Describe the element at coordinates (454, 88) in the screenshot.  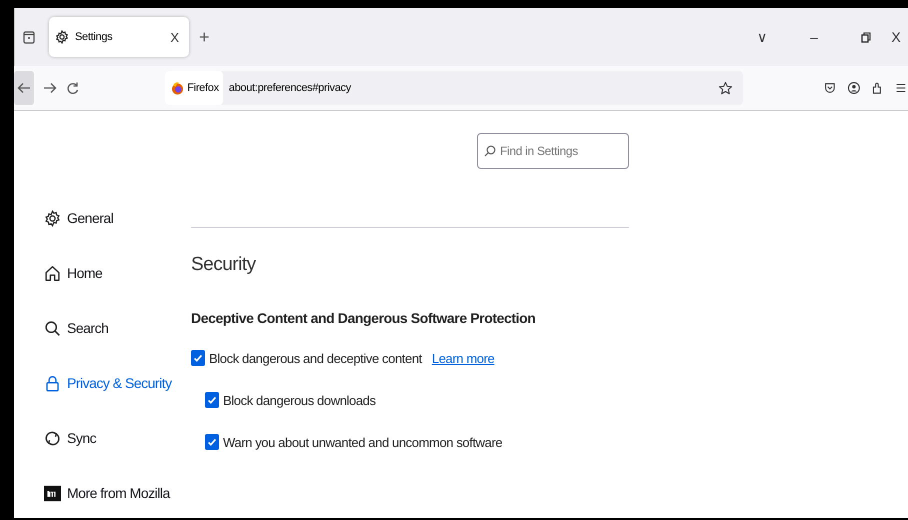
I see `address-bar: Firefox about:preferences#privacy` at that location.